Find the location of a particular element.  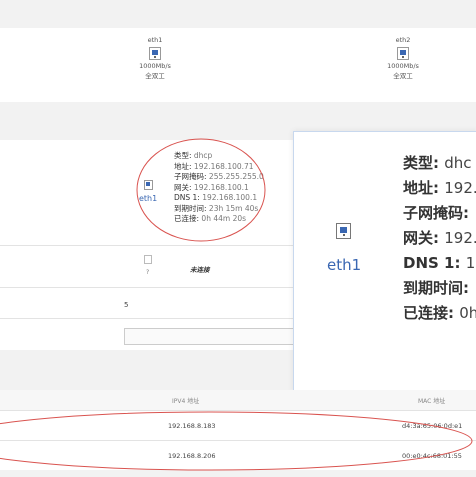

row-value: 5 is located at coordinates (126, 305).